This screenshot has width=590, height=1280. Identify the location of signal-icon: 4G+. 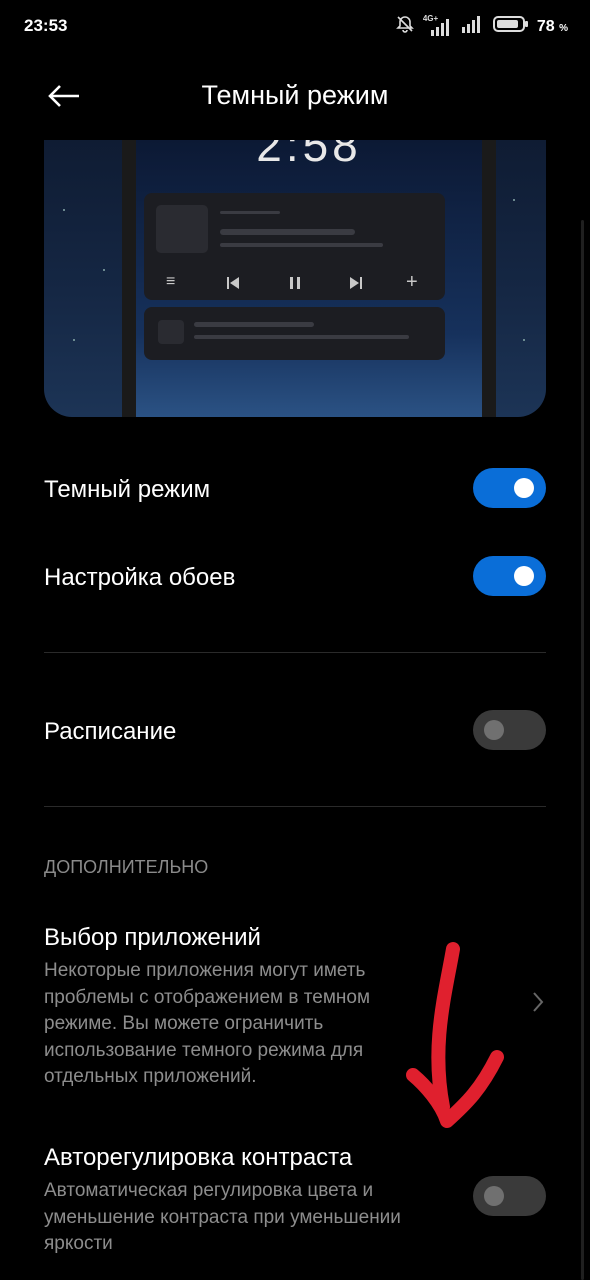
(438, 25).